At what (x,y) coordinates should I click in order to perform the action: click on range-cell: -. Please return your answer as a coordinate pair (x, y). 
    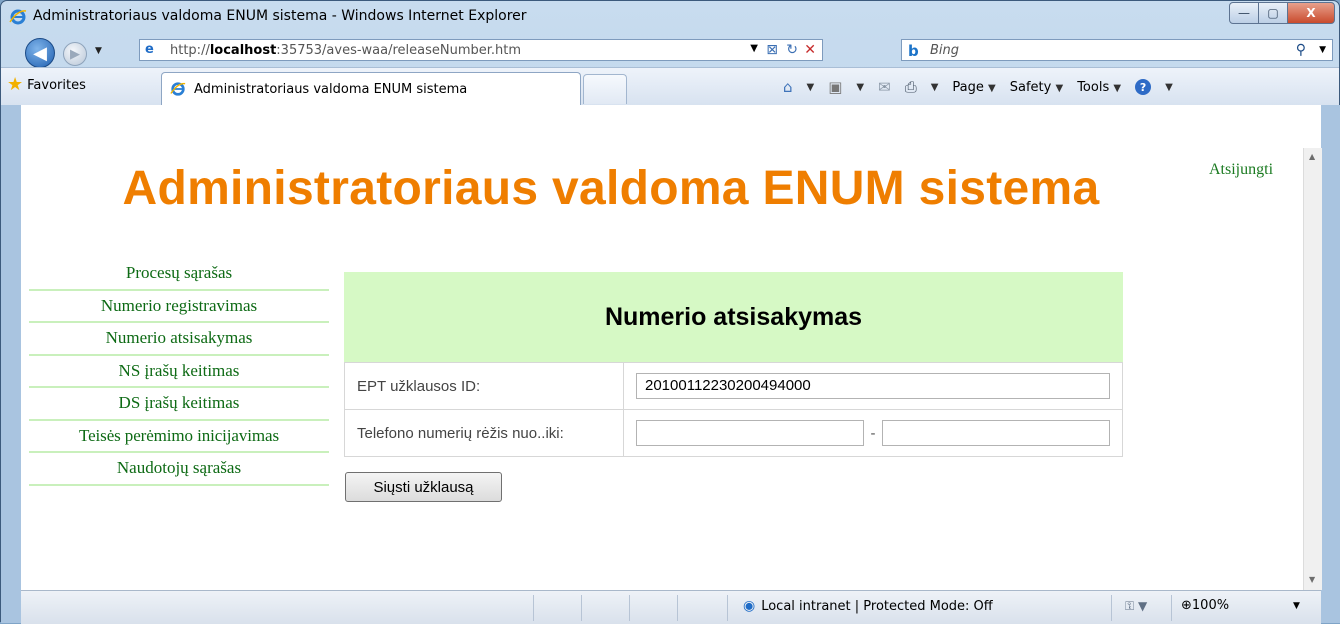
    Looking at the image, I should click on (873, 433).